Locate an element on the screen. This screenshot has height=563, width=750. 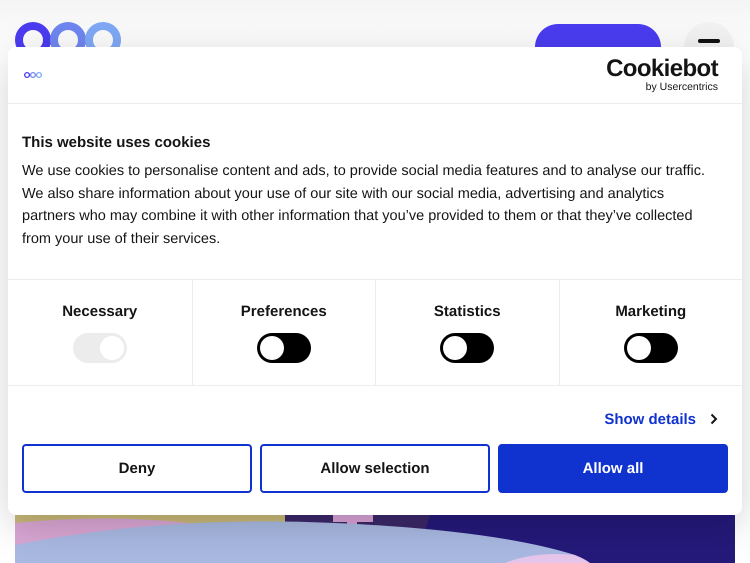
category-label: Marketing is located at coordinates (650, 311).